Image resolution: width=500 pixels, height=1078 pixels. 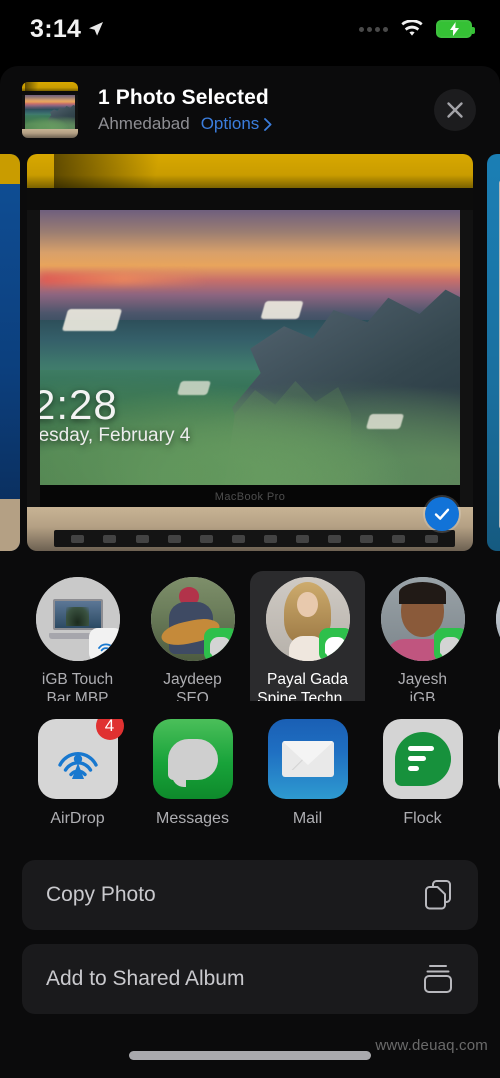 I want to click on contact-jayesh-igb: Jayesh iGB, so click(x=422, y=636).